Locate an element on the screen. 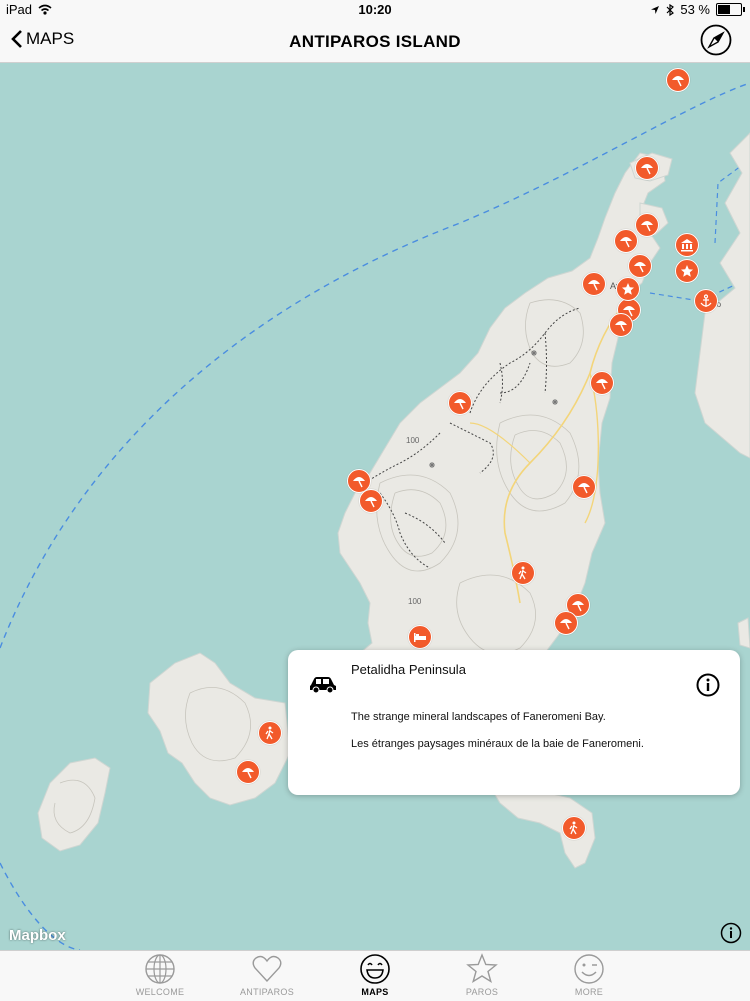  compass-icon is located at coordinates (716, 40).